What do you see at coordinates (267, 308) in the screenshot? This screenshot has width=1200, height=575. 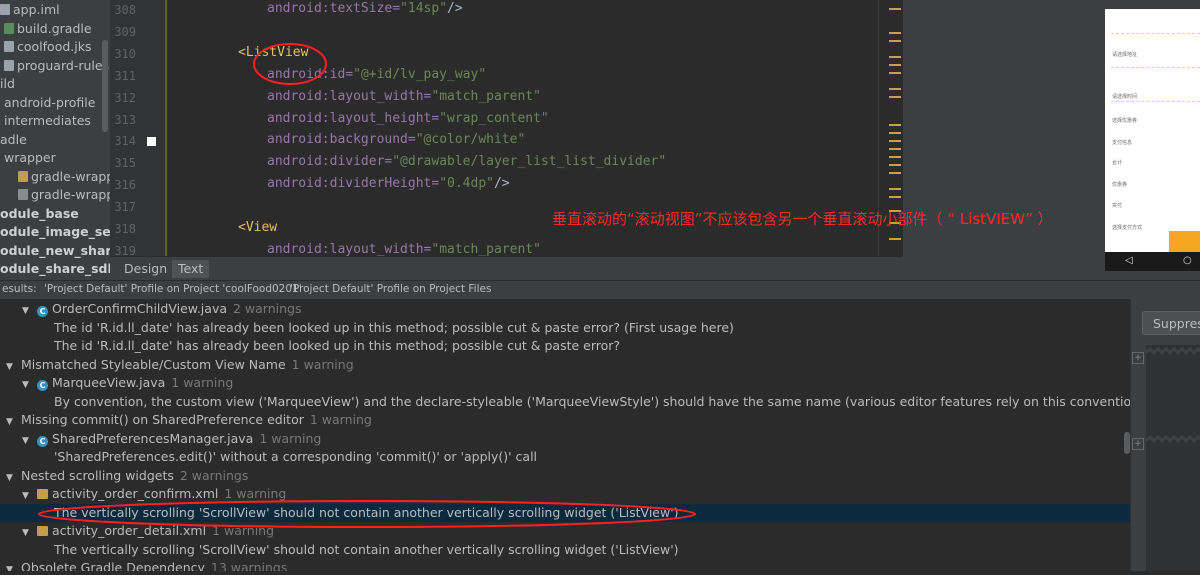 I see `warning-count: 2 warnings` at bounding box center [267, 308].